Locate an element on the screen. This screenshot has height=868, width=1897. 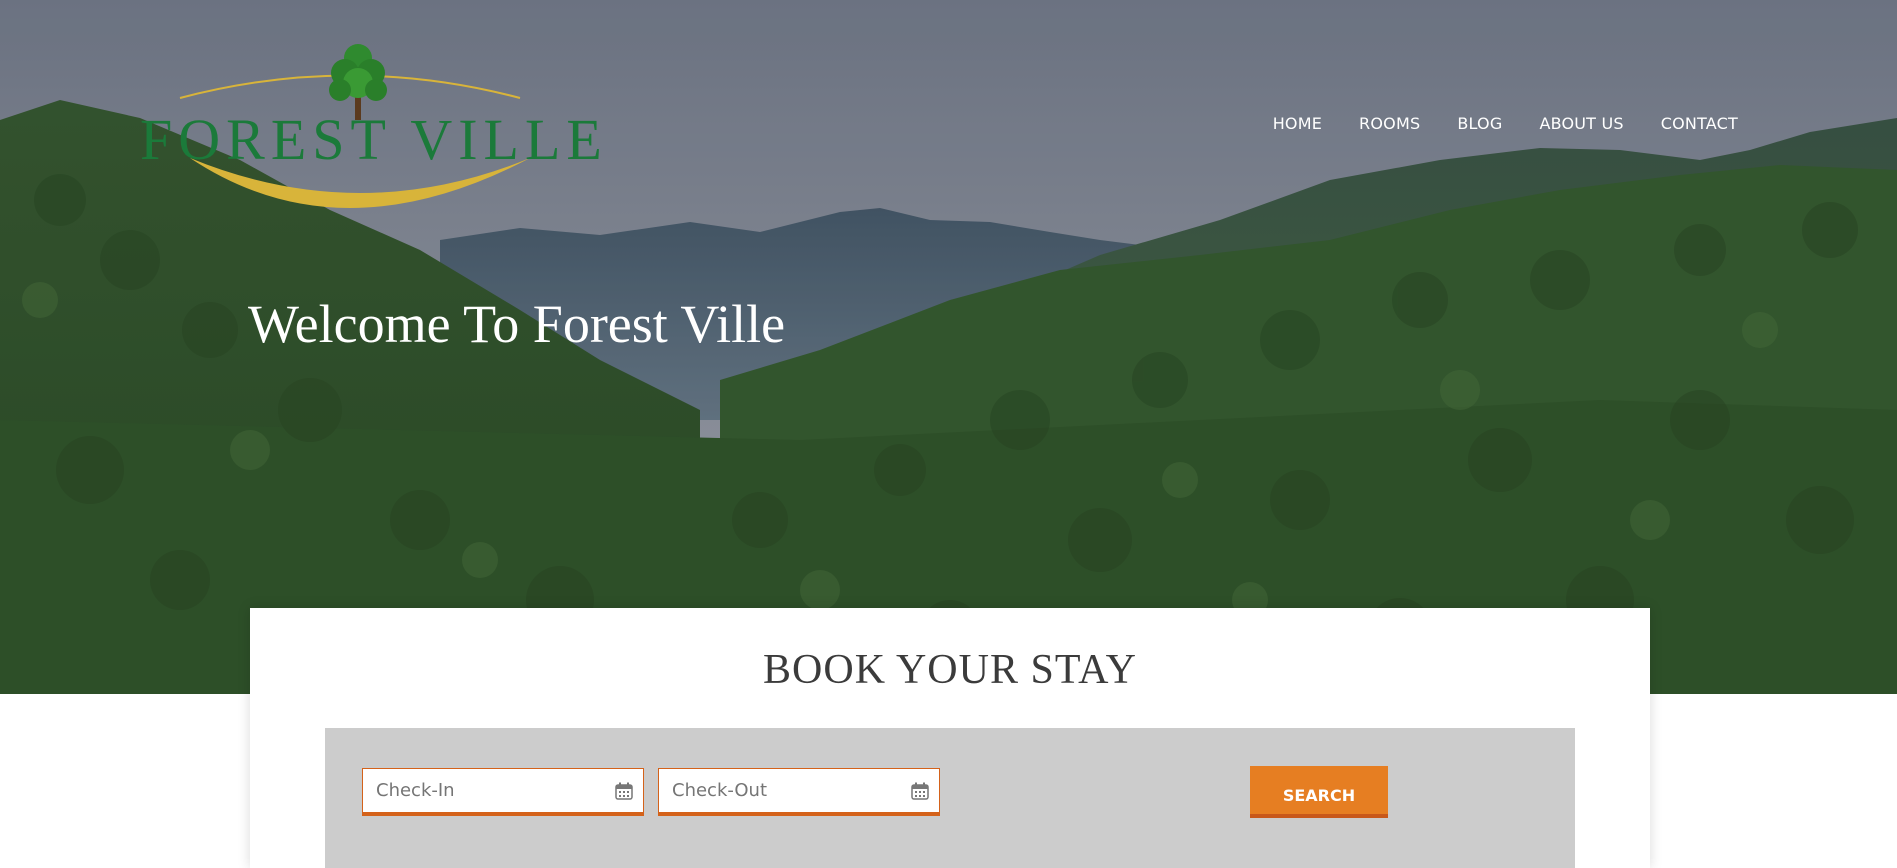
nav-item-contact: CONTACT is located at coordinates (1699, 123).